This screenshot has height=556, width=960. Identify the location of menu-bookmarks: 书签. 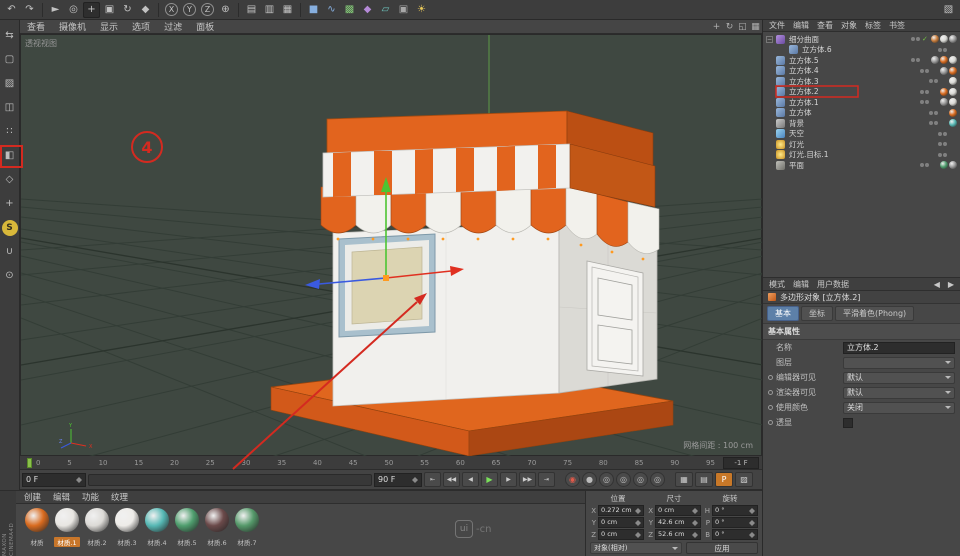
(897, 25).